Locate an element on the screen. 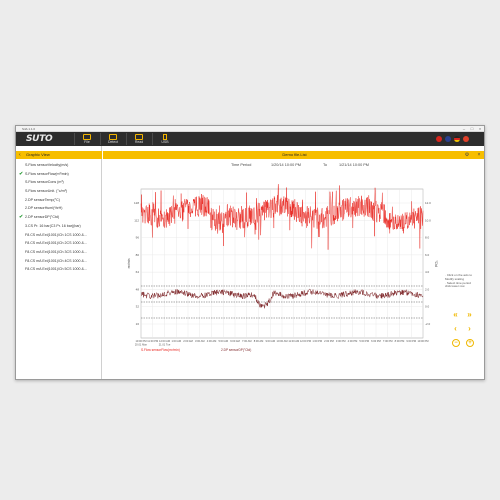 This screenshot has width=500, height=500. left-y-tick-label: 32 is located at coordinates (138, 307).